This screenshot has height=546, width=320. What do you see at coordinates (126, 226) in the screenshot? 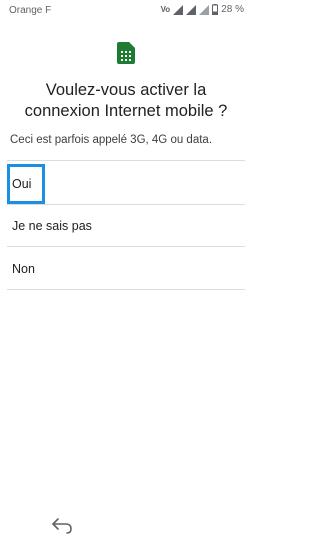
I see `option-dont-know: Je ne sais pas` at bounding box center [126, 226].